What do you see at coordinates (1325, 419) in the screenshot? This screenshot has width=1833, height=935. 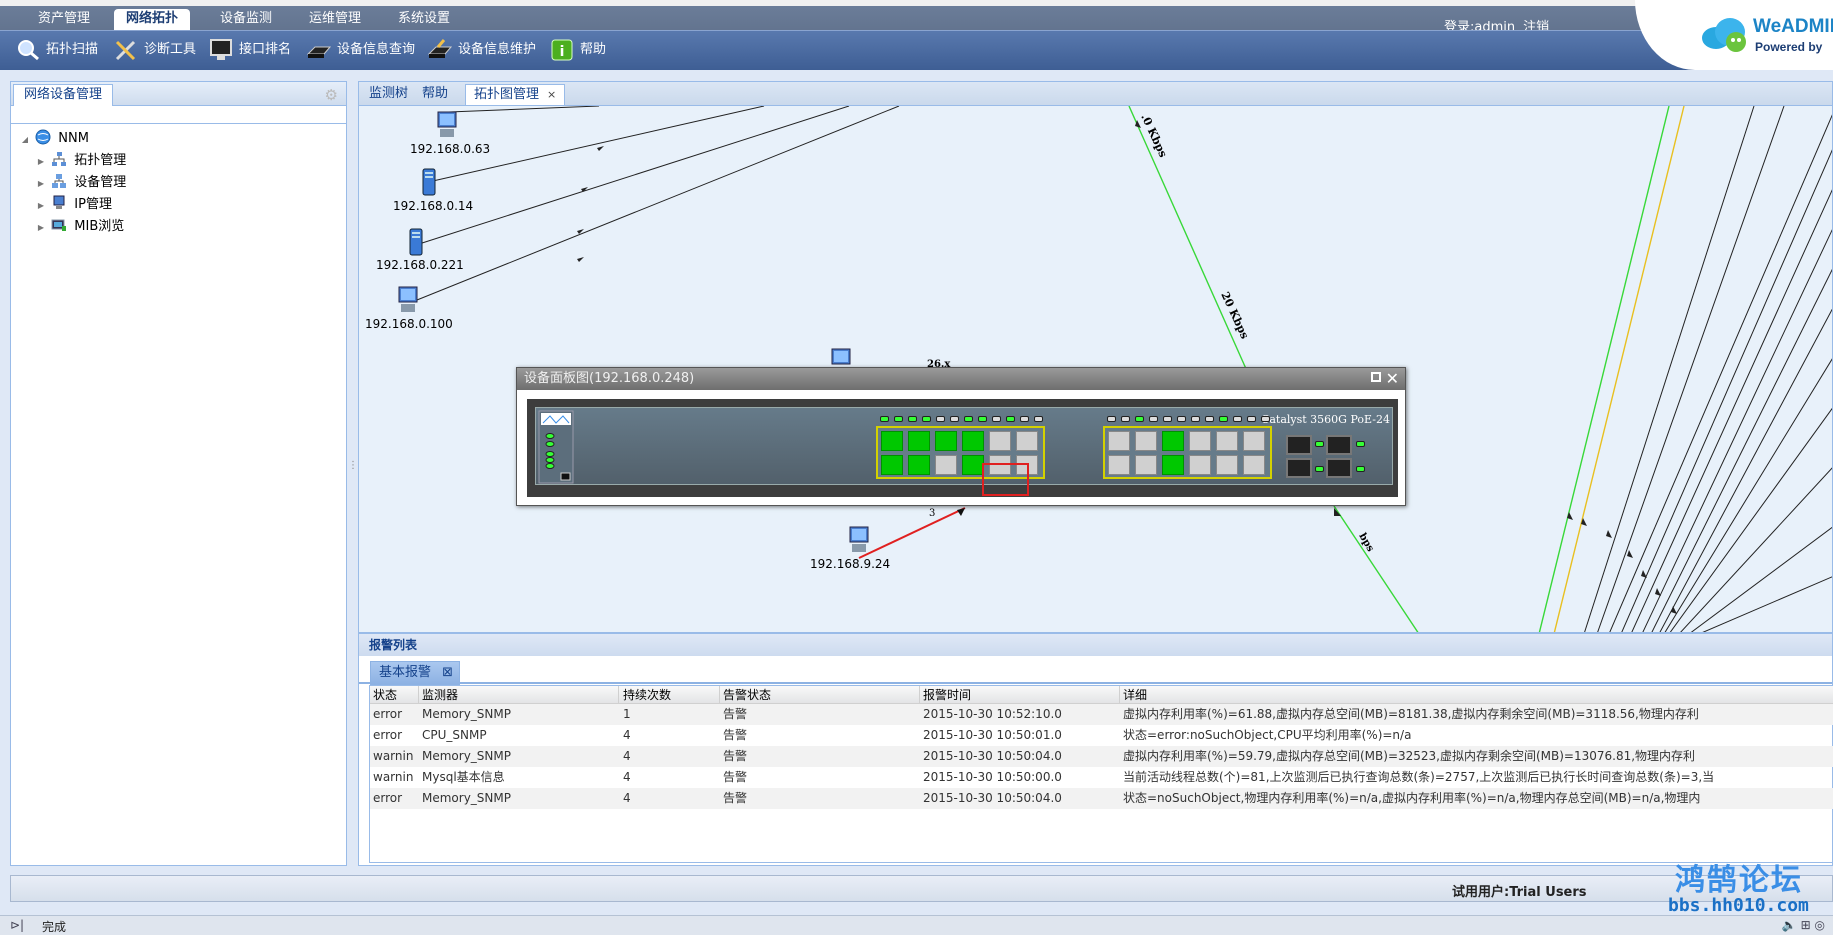 I see `switch-model-label: Catalyst 3560G PoE-24` at bounding box center [1325, 419].